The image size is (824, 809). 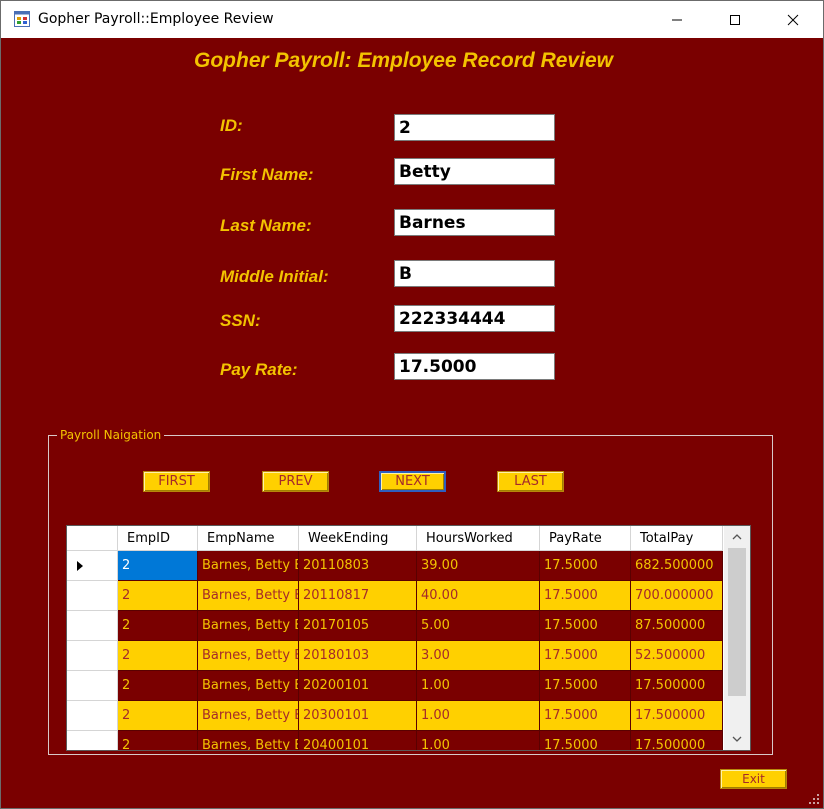 I want to click on middle-initial-label: Middle Initial:, so click(x=274, y=276).